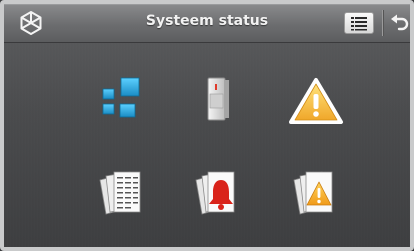  I want to click on event-log-icon, so click(120, 193).